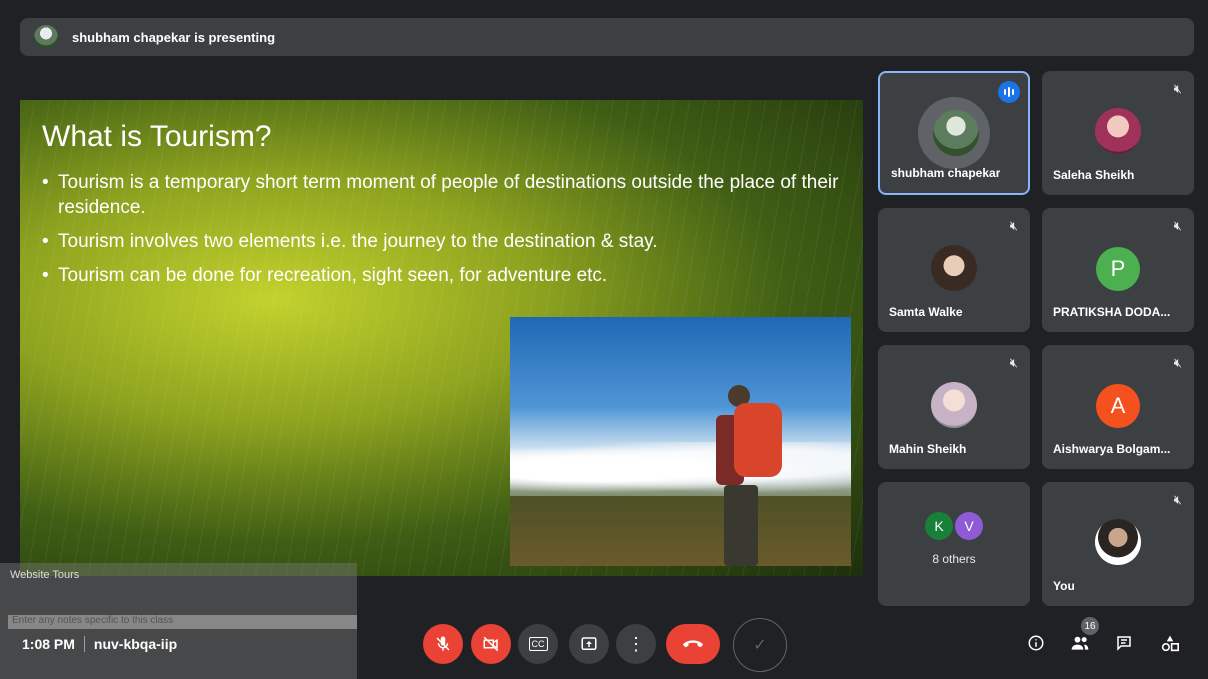 Image resolution: width=1208 pixels, height=679 pixels. I want to click on meeting-details: 1:08 PM nuv-kbqa-iip, so click(99, 644).